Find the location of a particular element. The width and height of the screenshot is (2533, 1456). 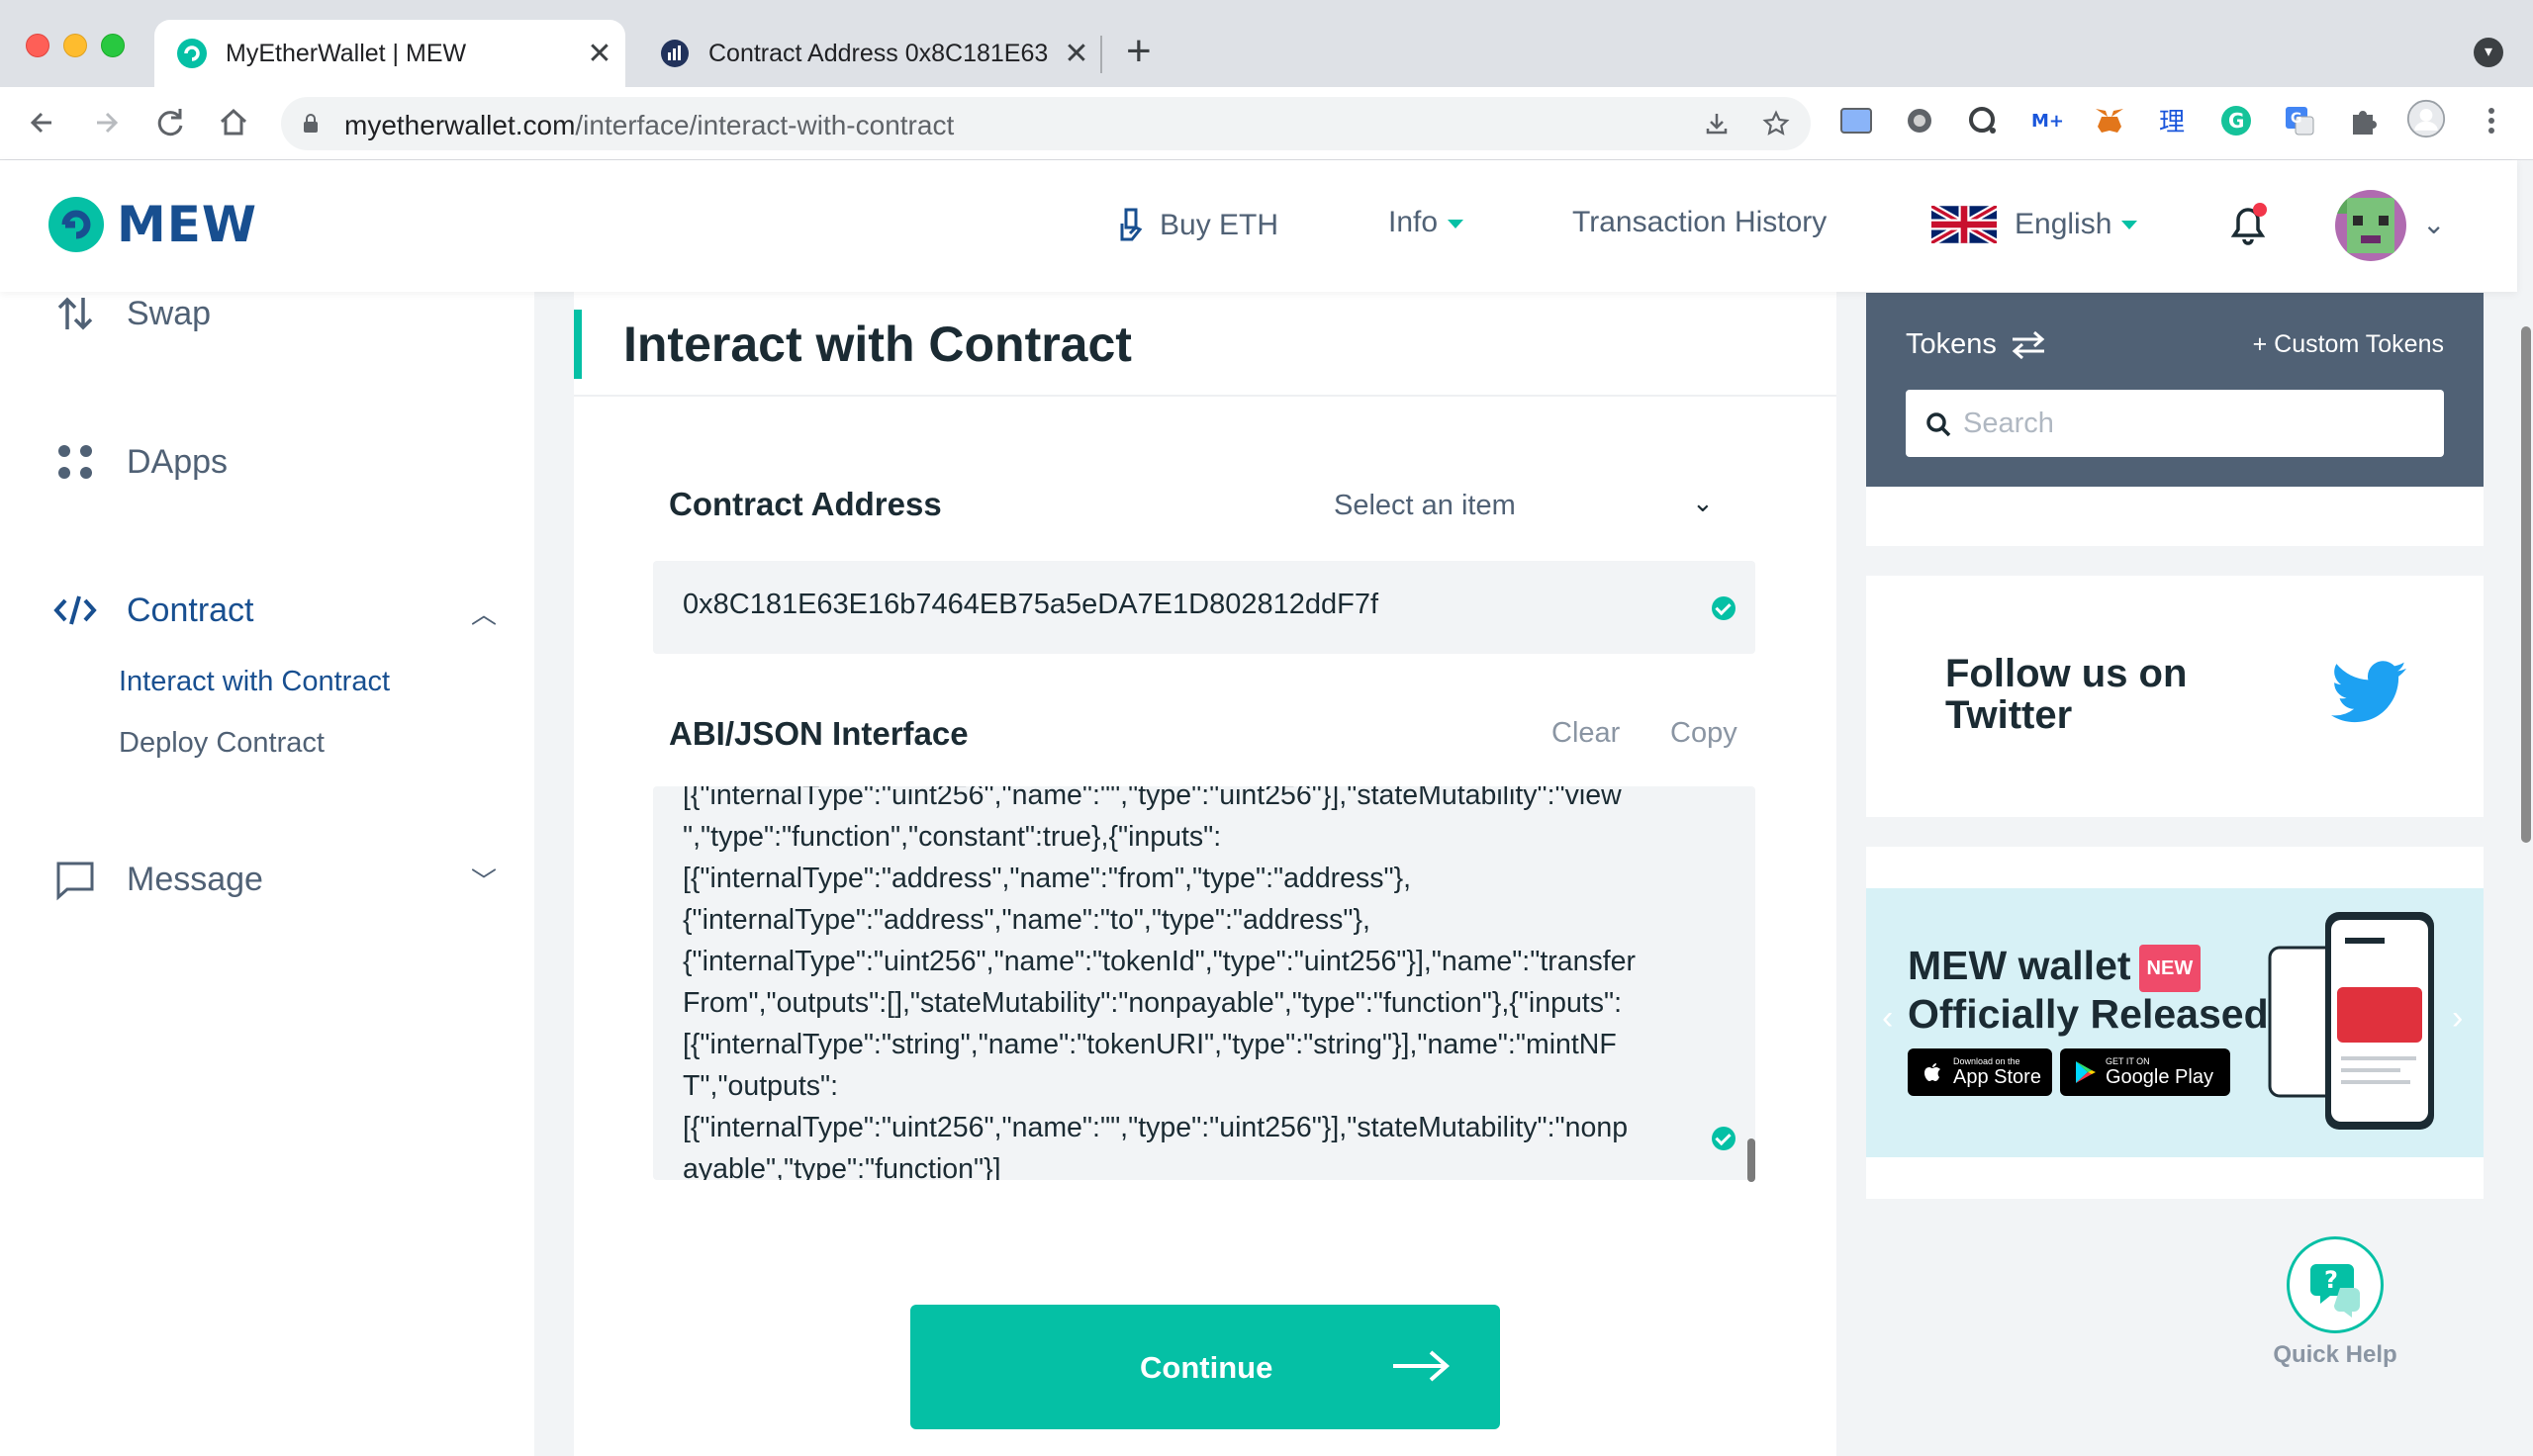

chevron-down-icon: ﹀ is located at coordinates (484, 880).